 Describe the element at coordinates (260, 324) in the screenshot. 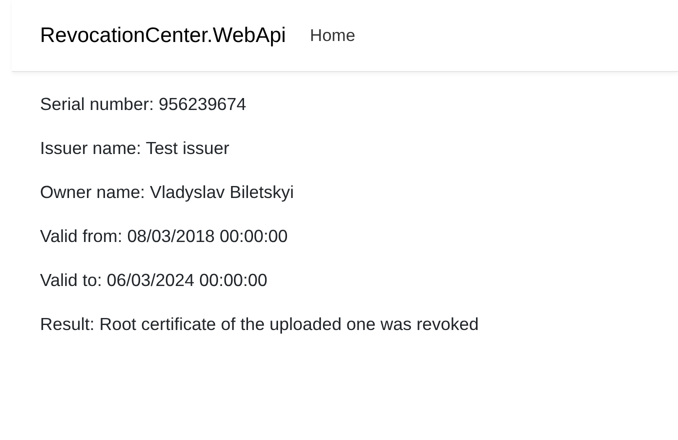

I see `field-text: Result: Root certificate of the uploaded one was revoked` at that location.